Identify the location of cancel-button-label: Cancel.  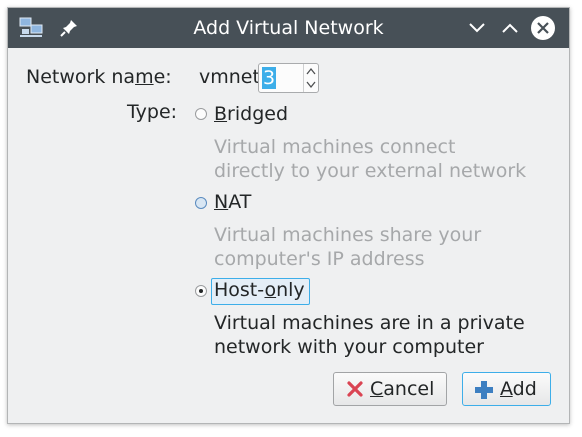
(402, 389).